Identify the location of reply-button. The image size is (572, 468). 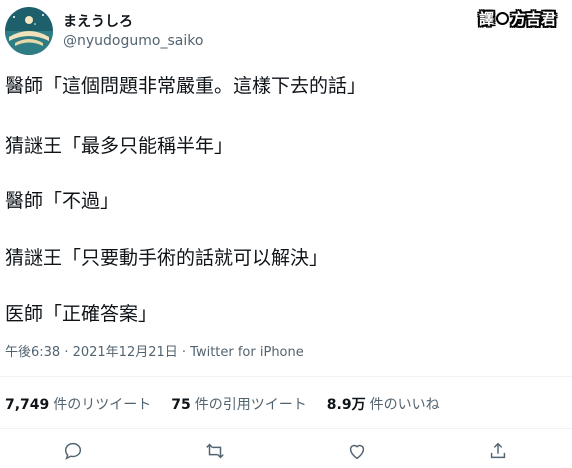
(73, 451).